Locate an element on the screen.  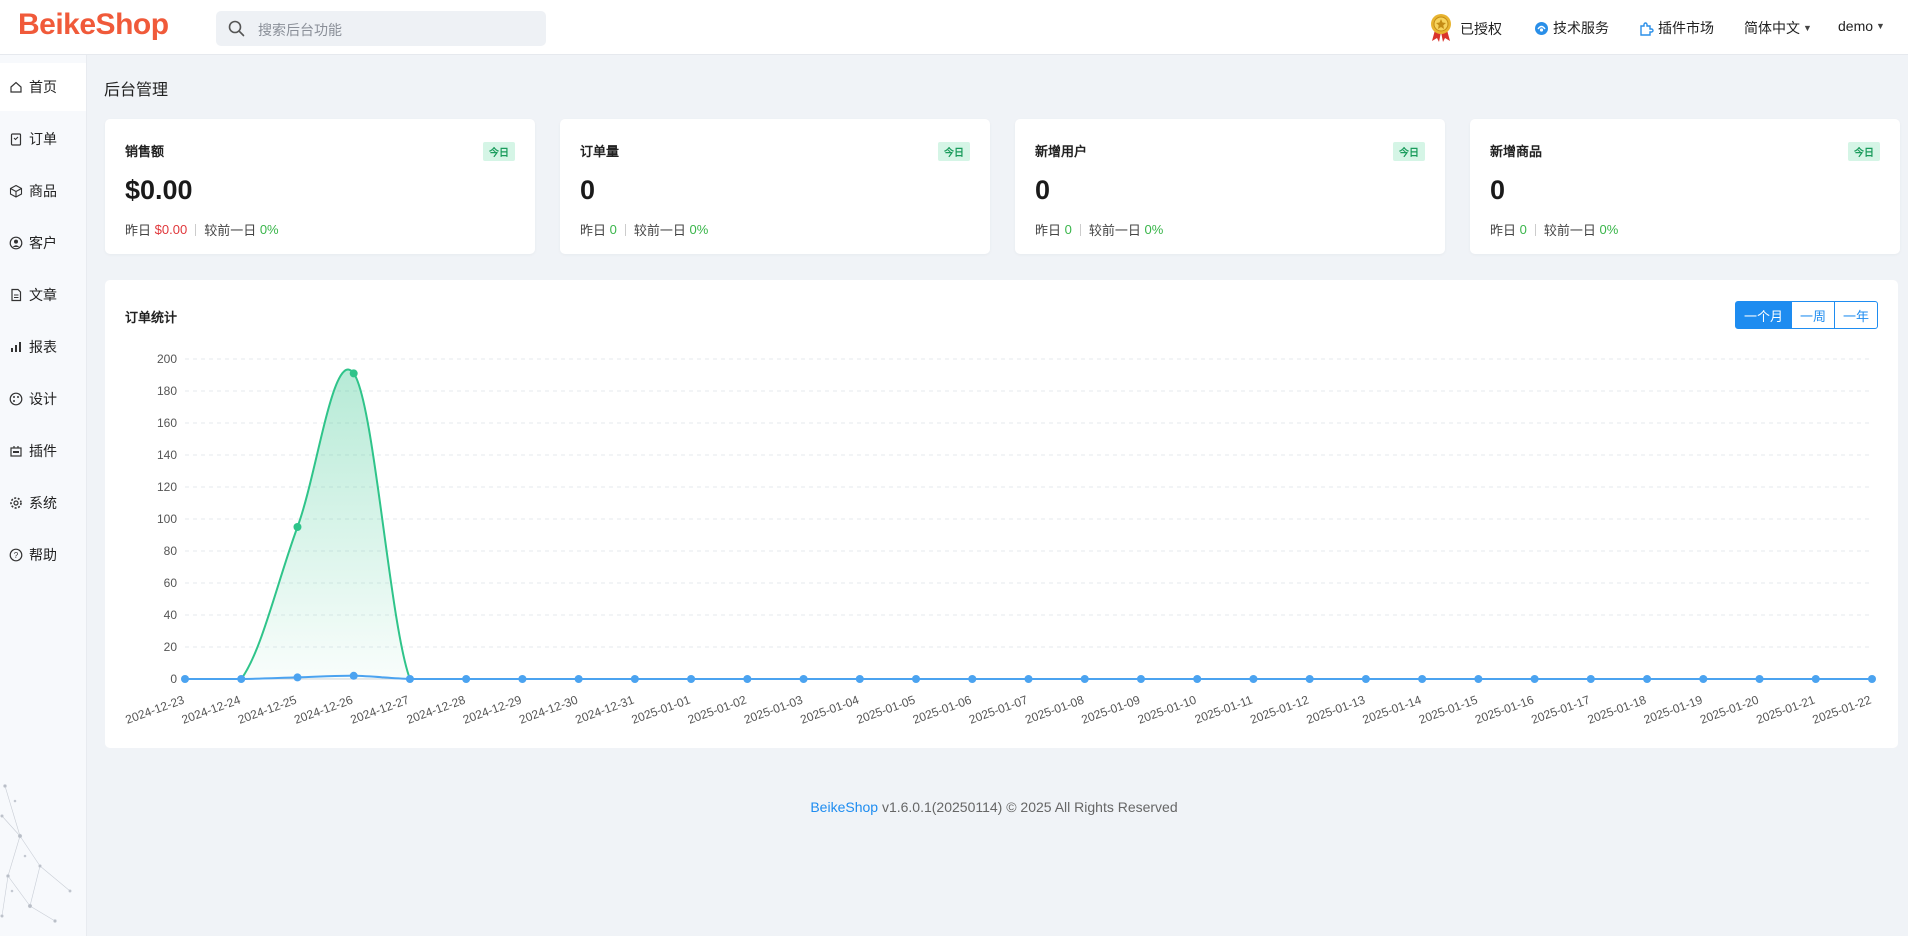
sidebar-item-design: 设计 is located at coordinates (43, 399).